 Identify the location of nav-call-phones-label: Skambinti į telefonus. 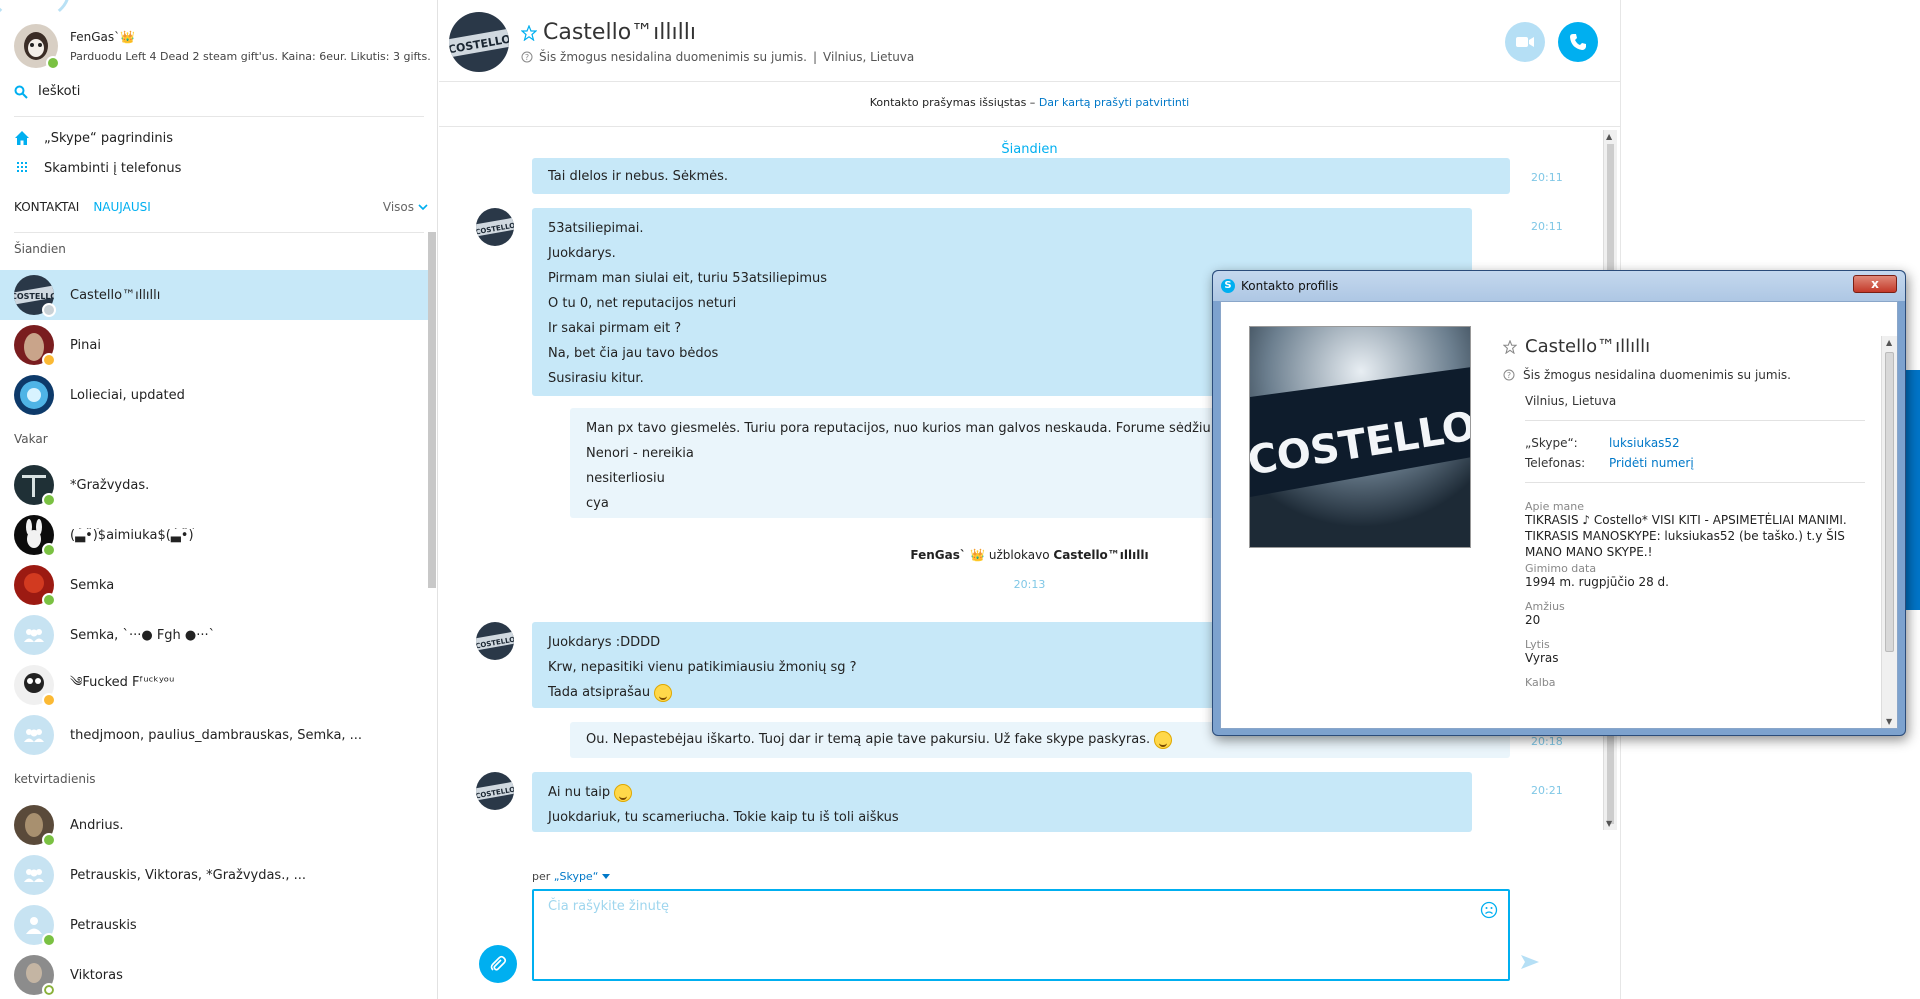
(113, 168).